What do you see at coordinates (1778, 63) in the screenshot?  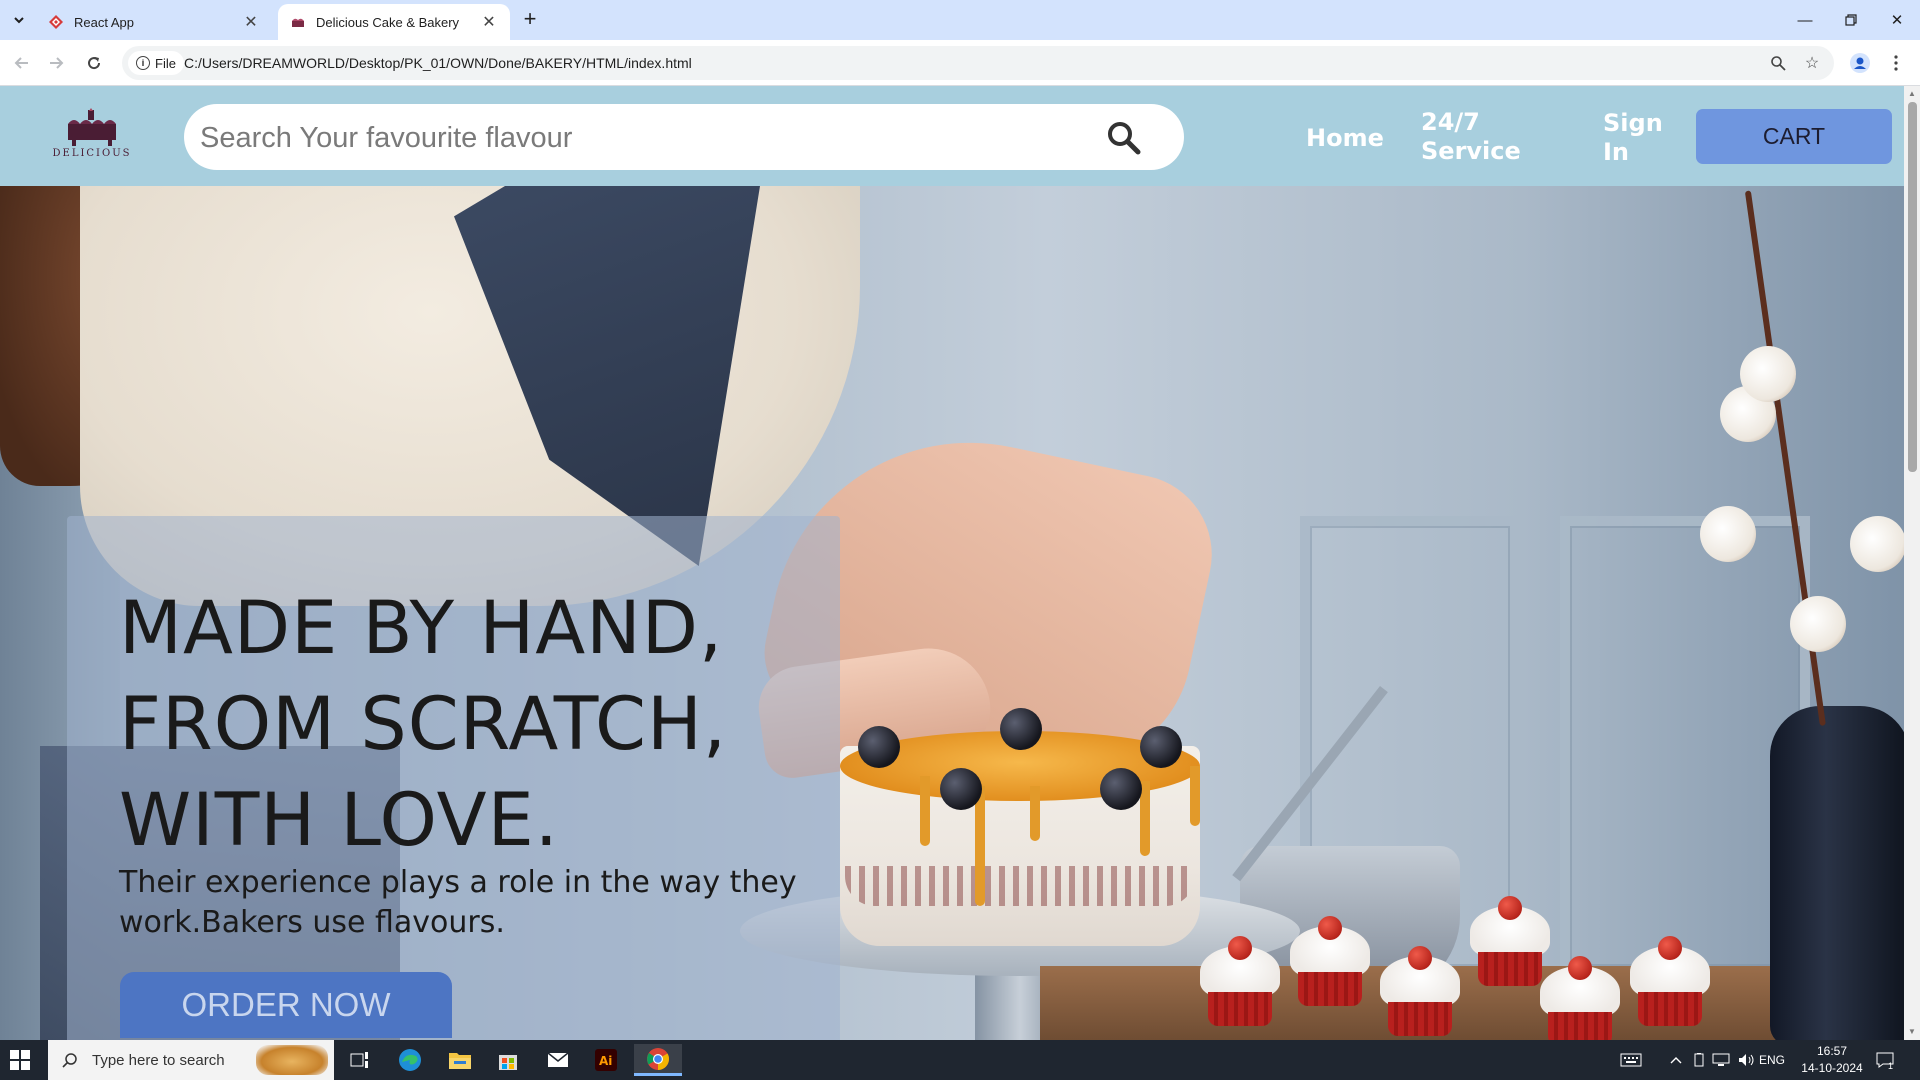 I see `zoom-icon` at bounding box center [1778, 63].